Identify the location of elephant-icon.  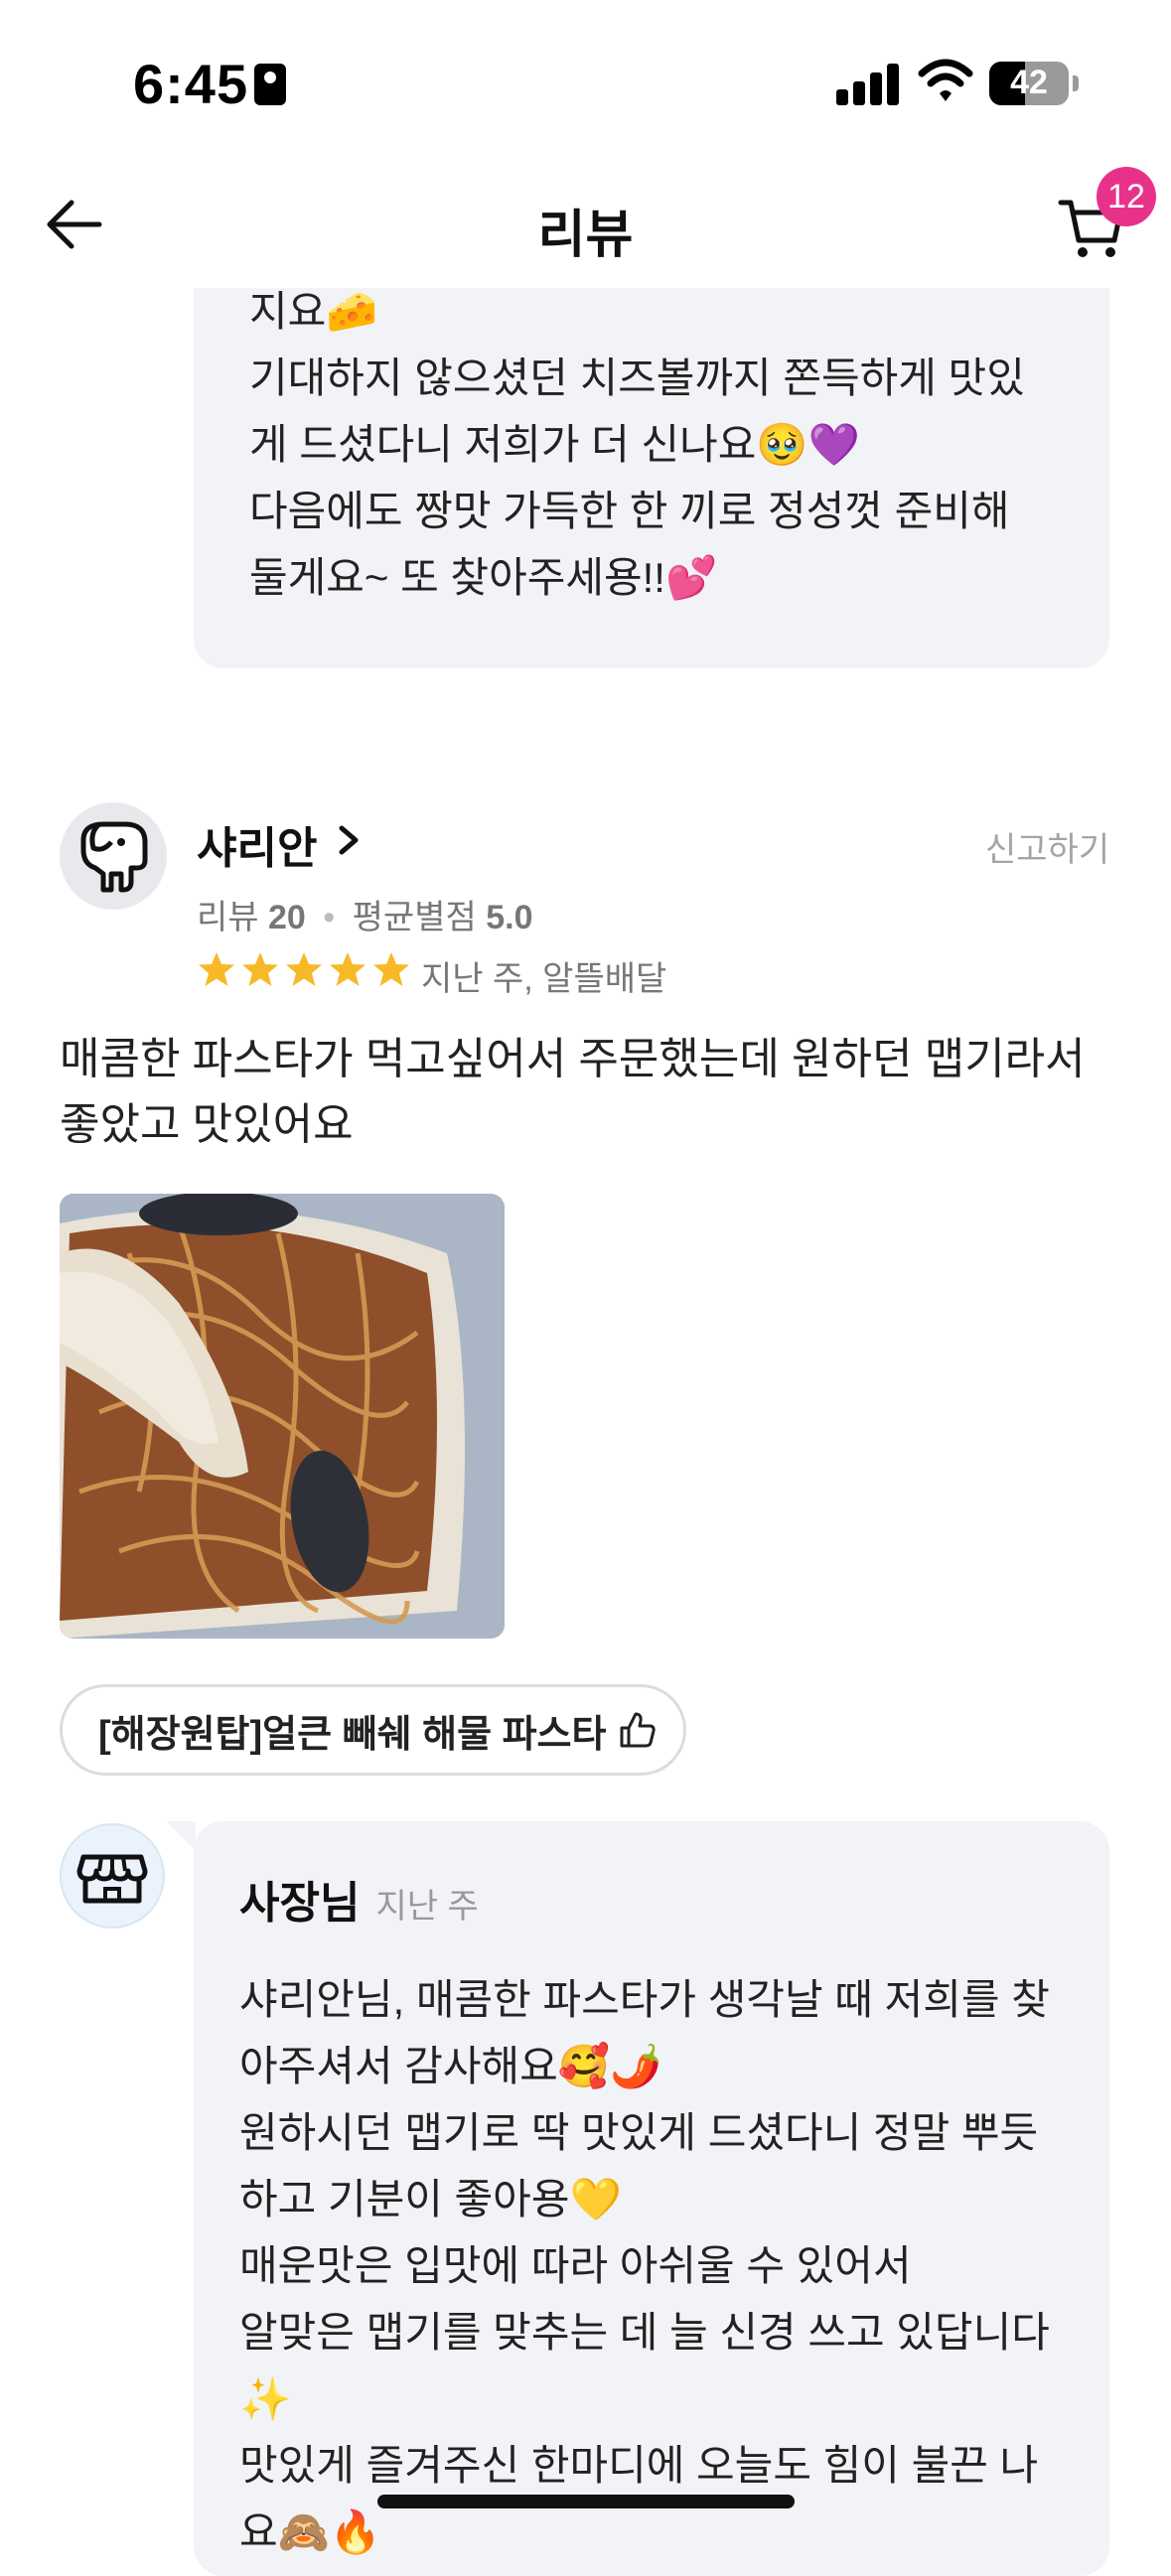
(114, 857).